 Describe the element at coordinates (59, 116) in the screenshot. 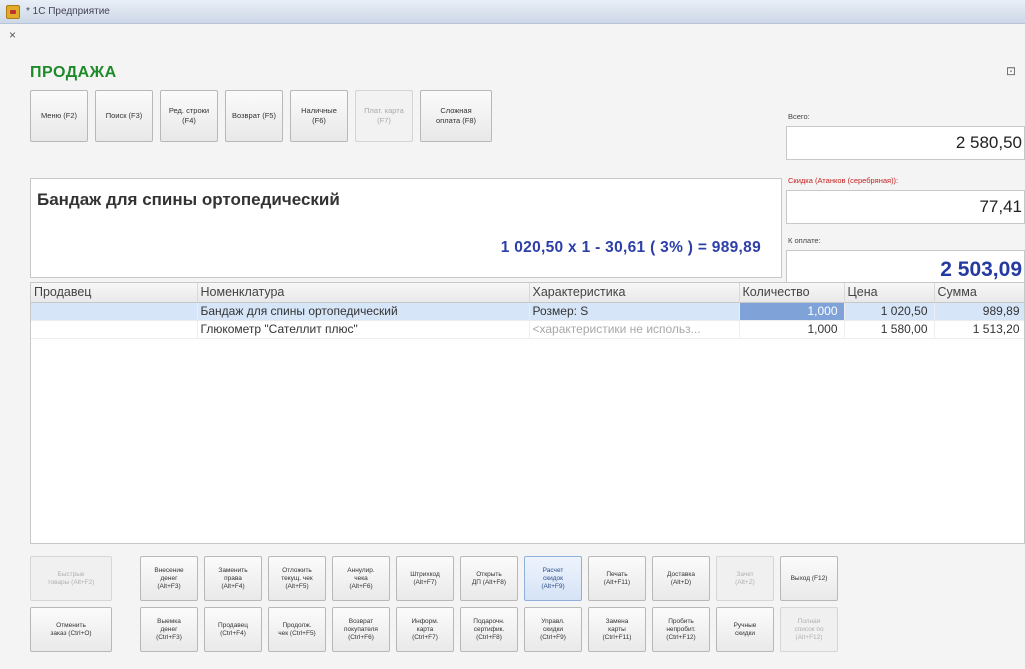

I see `menu-button: Меню (F2)` at that location.